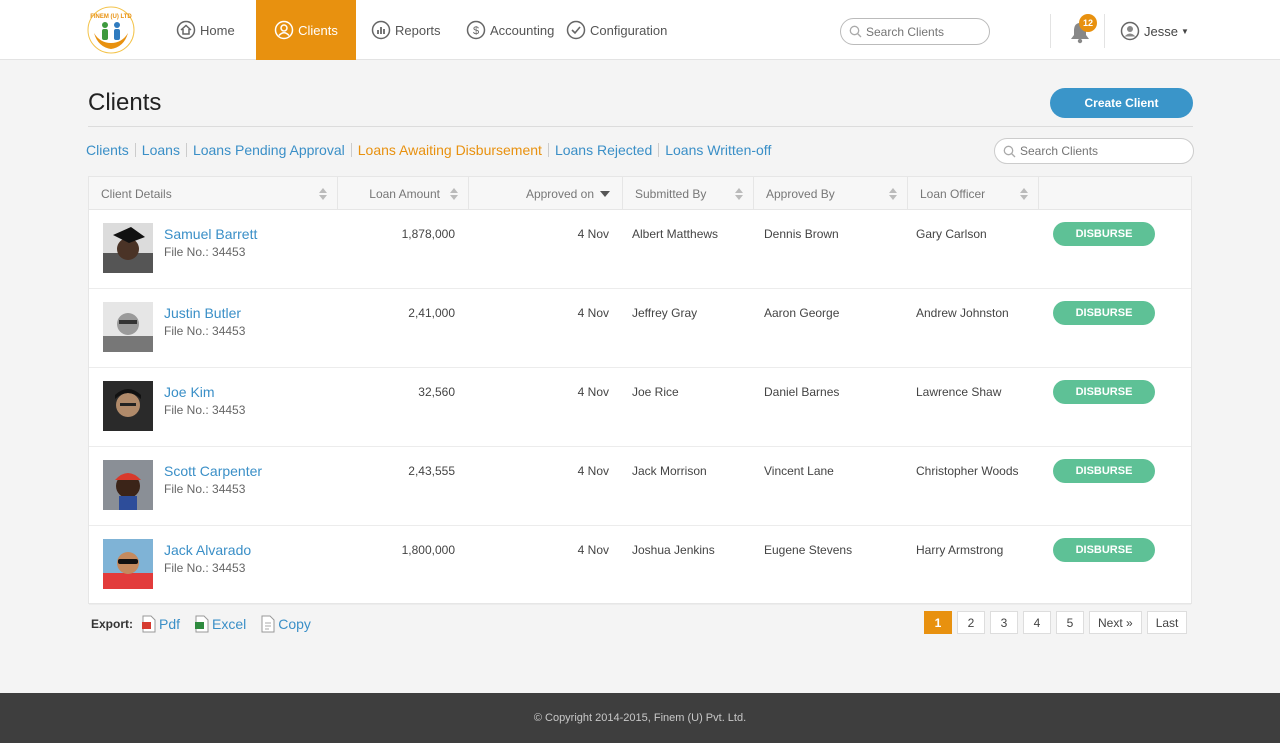 The width and height of the screenshot is (1280, 743). Describe the element at coordinates (1037, 622) in the screenshot. I see `page-4-button: 4` at that location.